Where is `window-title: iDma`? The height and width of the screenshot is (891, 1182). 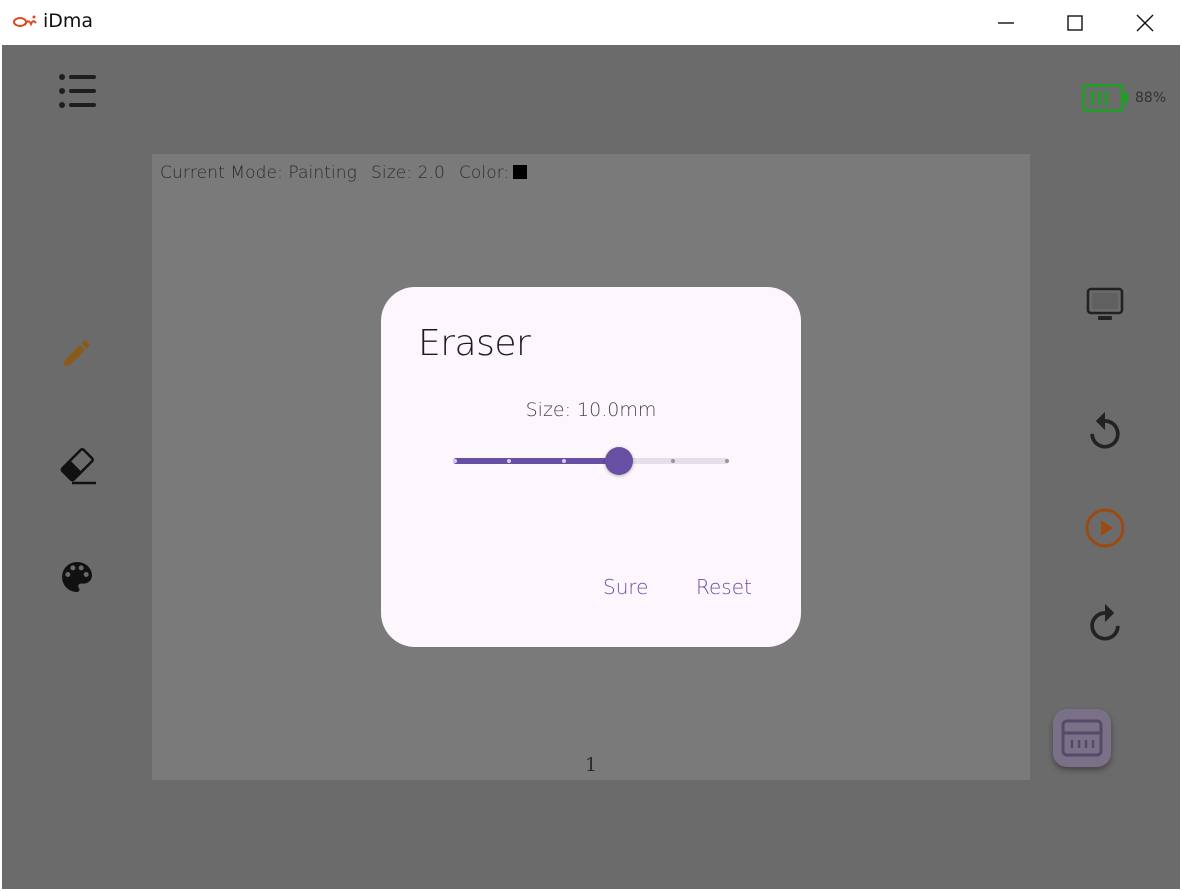
window-title: iDma is located at coordinates (68, 21).